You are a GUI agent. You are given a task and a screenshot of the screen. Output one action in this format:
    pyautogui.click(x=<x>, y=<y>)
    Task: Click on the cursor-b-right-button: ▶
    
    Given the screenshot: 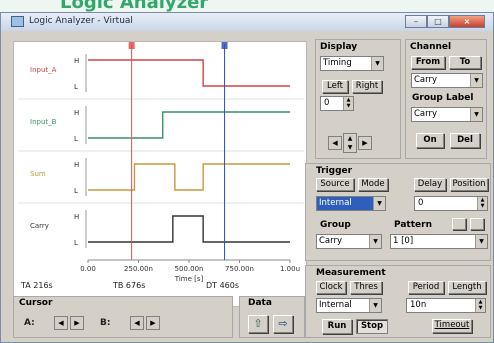 What is the action you would take?
    pyautogui.click(x=153, y=323)
    